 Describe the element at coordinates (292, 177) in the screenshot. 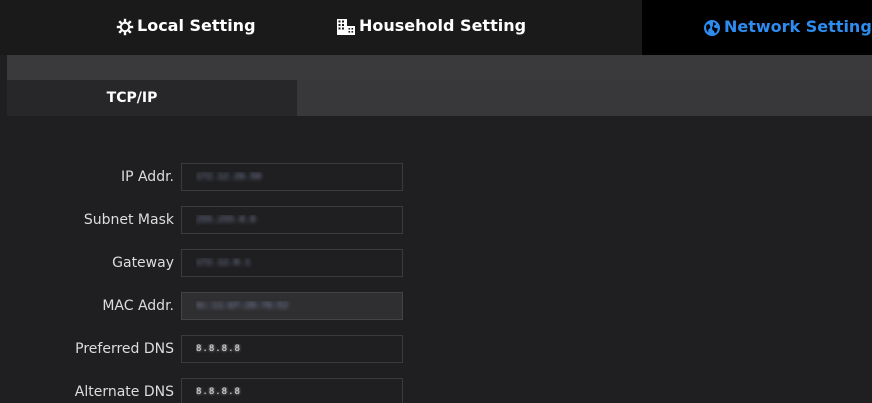

I see `ip-address-input` at that location.